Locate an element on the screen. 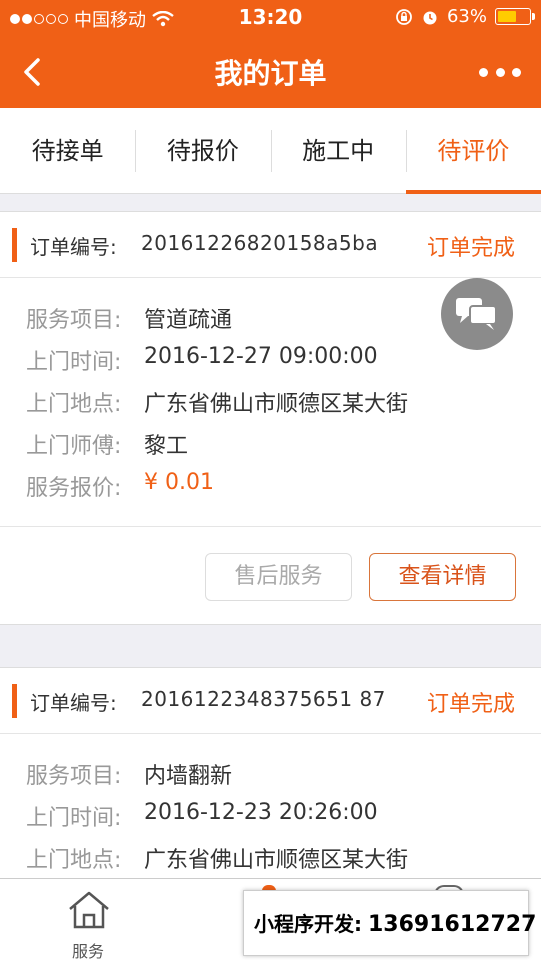  home-icon is located at coordinates (89, 910).